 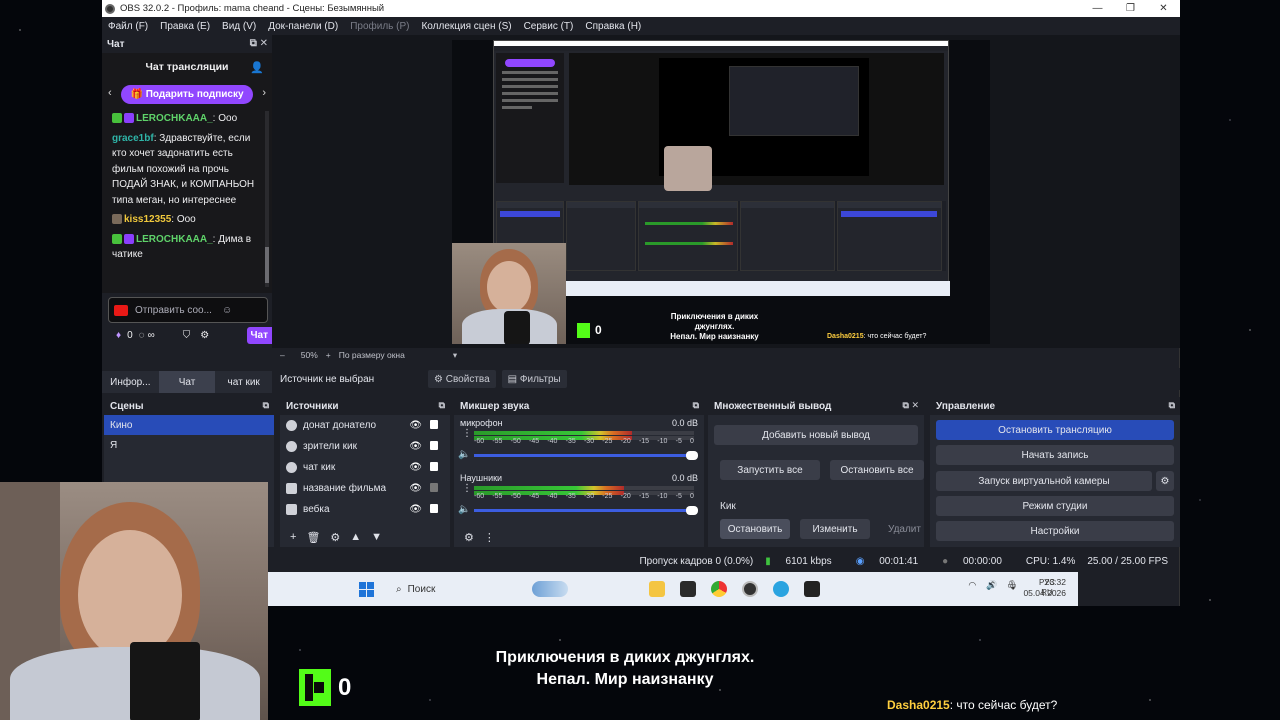 I want to click on close-window-button: ✕, so click(x=1163, y=8).